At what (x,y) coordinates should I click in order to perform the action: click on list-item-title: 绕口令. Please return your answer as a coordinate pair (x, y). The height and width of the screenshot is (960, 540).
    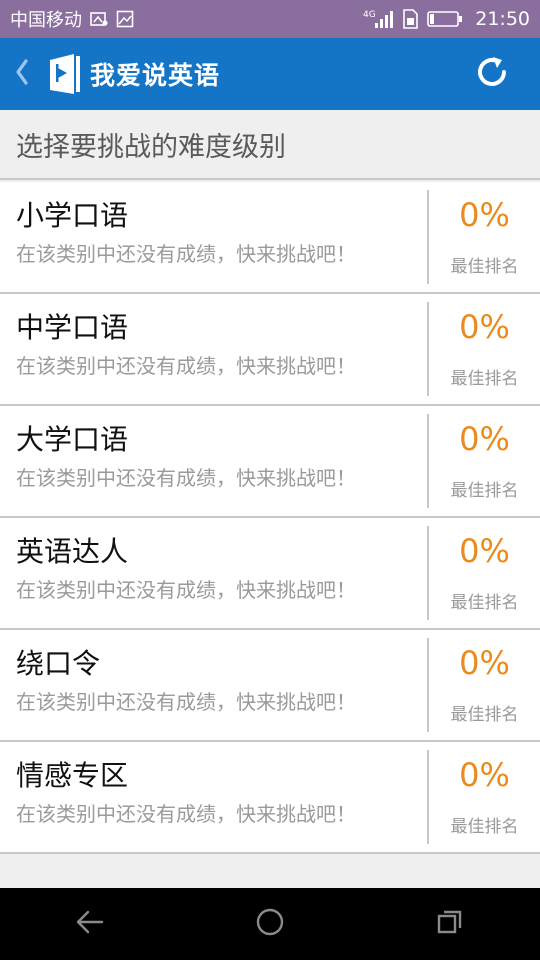
    Looking at the image, I should click on (58, 663).